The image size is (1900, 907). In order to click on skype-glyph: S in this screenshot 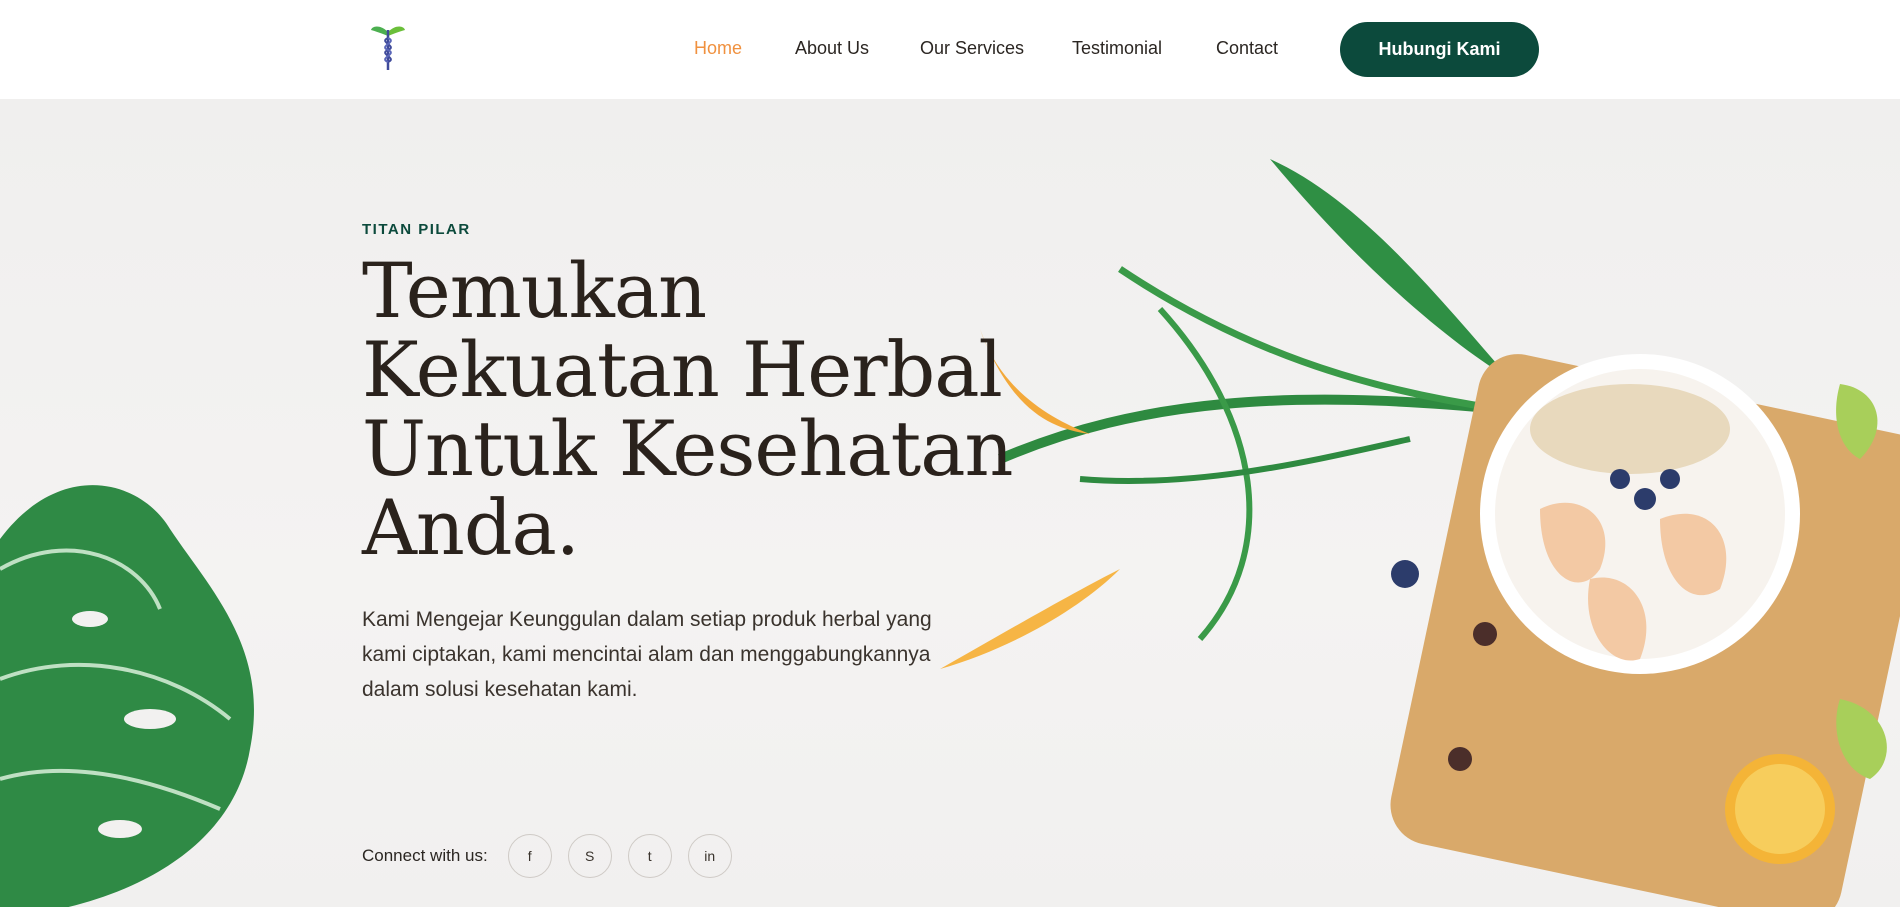, I will do `click(590, 856)`.